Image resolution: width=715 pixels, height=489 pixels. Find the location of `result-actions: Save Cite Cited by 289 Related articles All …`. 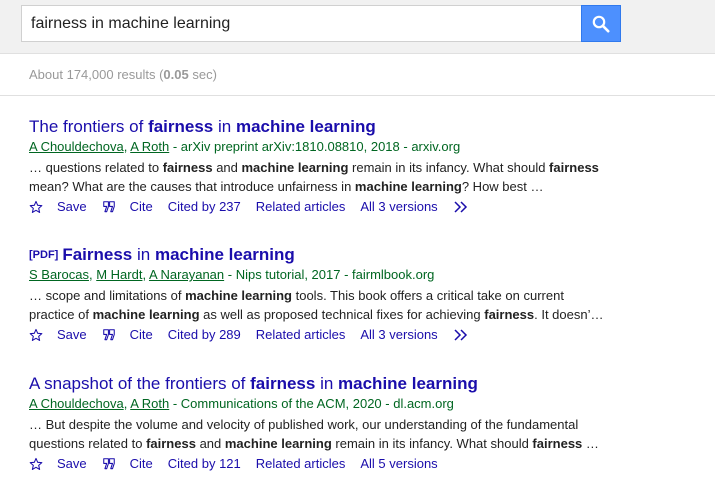

result-actions: Save Cite Cited by 289 Related articles All … is located at coordinates (339, 334).